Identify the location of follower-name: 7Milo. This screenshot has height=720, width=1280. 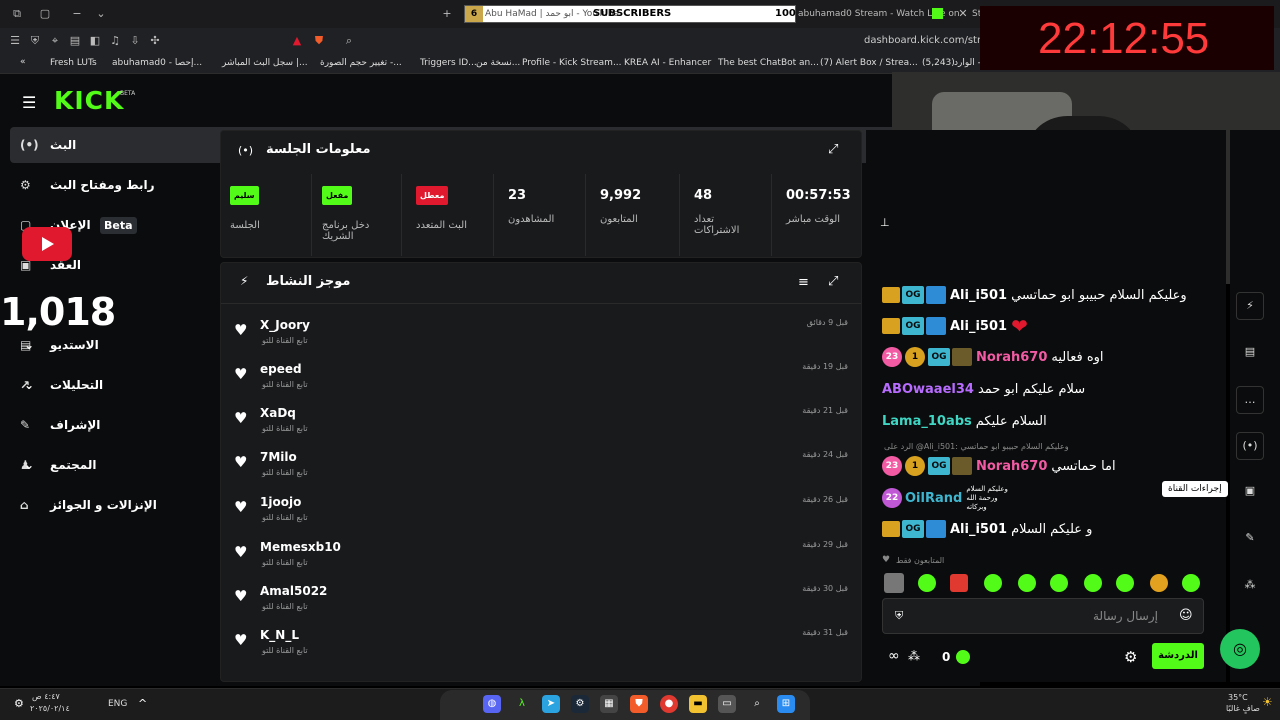
(278, 457).